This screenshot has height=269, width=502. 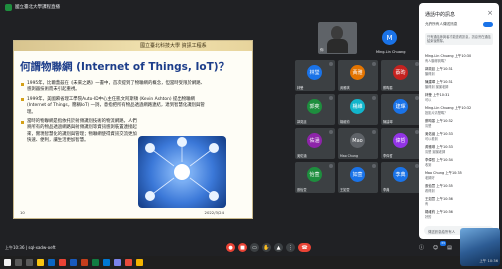 I want to click on participant-tile: Mao Mao Chung, so click(x=358, y=143).